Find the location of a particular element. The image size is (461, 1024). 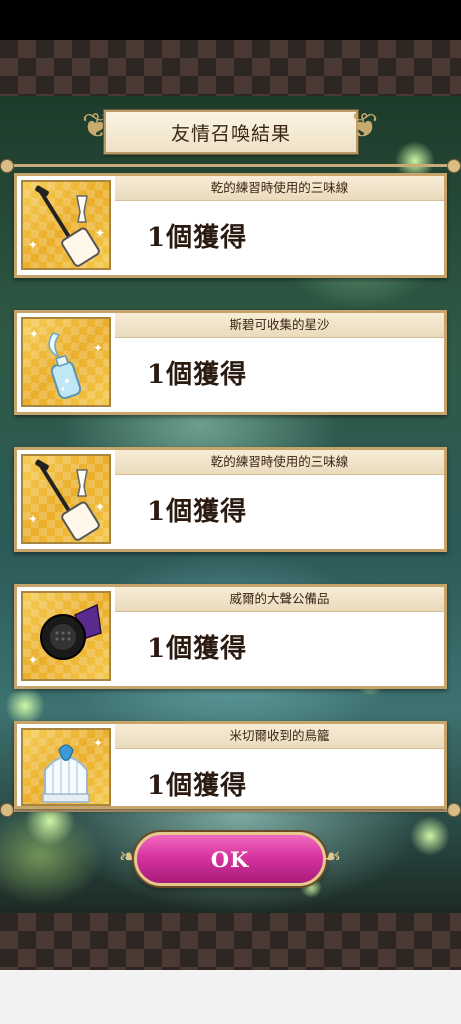

ok-flourish-right-icon: ❧ is located at coordinates (332, 857).